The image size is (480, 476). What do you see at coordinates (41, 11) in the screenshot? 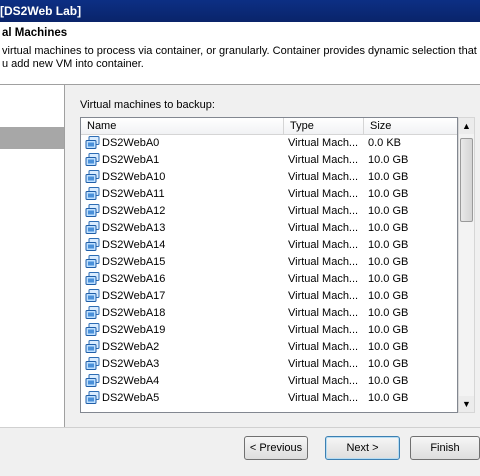
I see `window-title: [DS2Web Lab]` at bounding box center [41, 11].